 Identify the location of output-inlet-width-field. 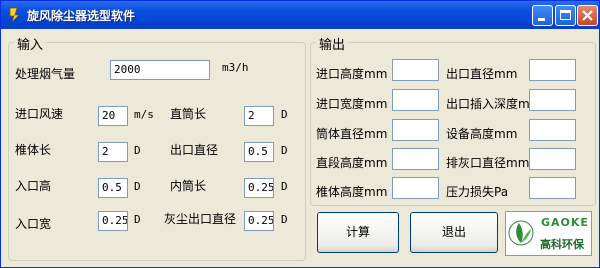
(415, 100).